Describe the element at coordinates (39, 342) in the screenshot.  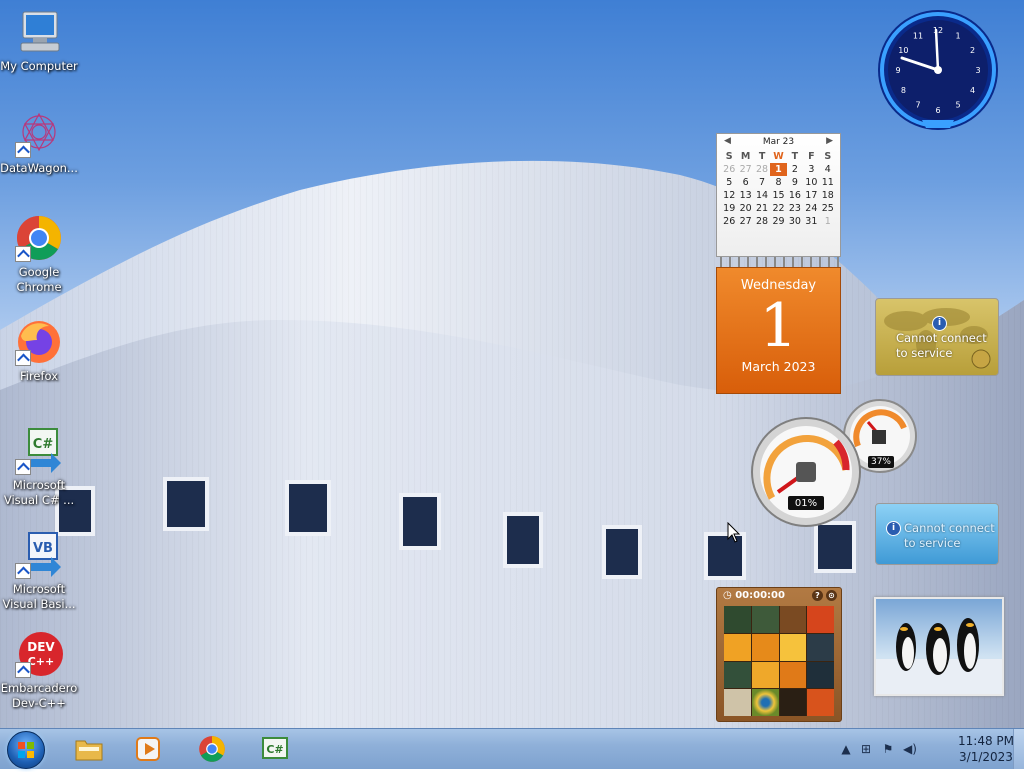
I see `firefox-icon` at that location.